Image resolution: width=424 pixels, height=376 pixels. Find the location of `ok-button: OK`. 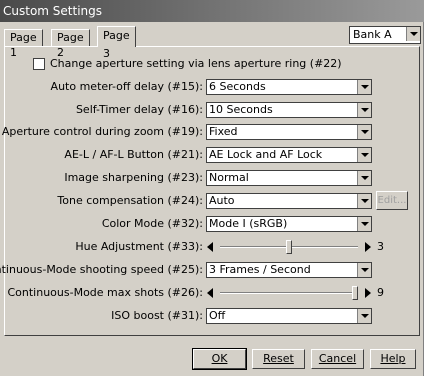

ok-button: OK is located at coordinates (219, 359).